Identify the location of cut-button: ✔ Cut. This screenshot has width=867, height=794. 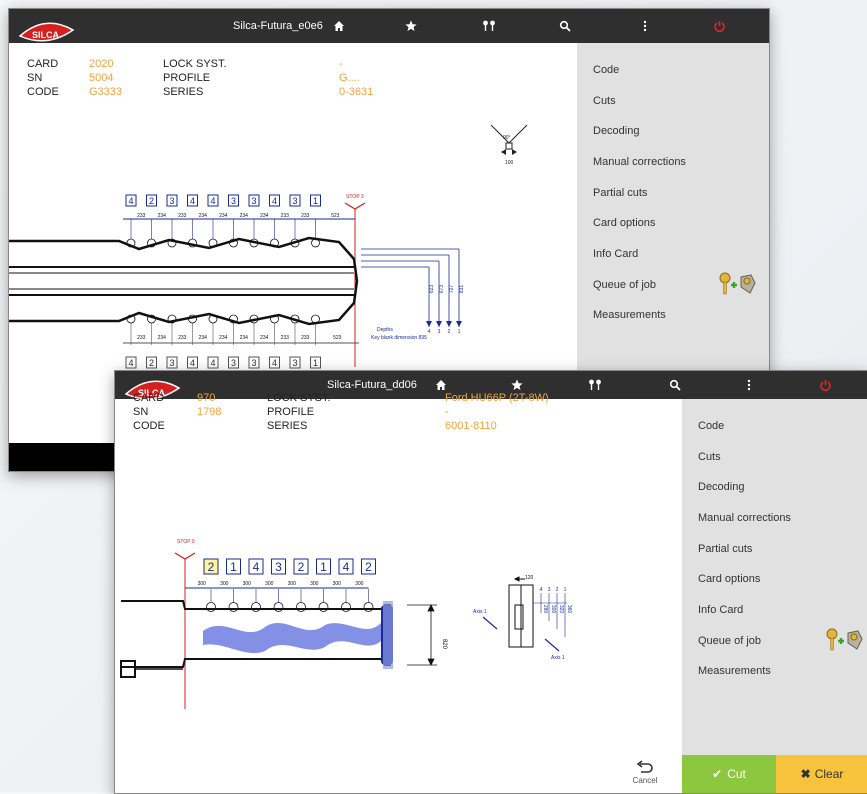
(729, 774).